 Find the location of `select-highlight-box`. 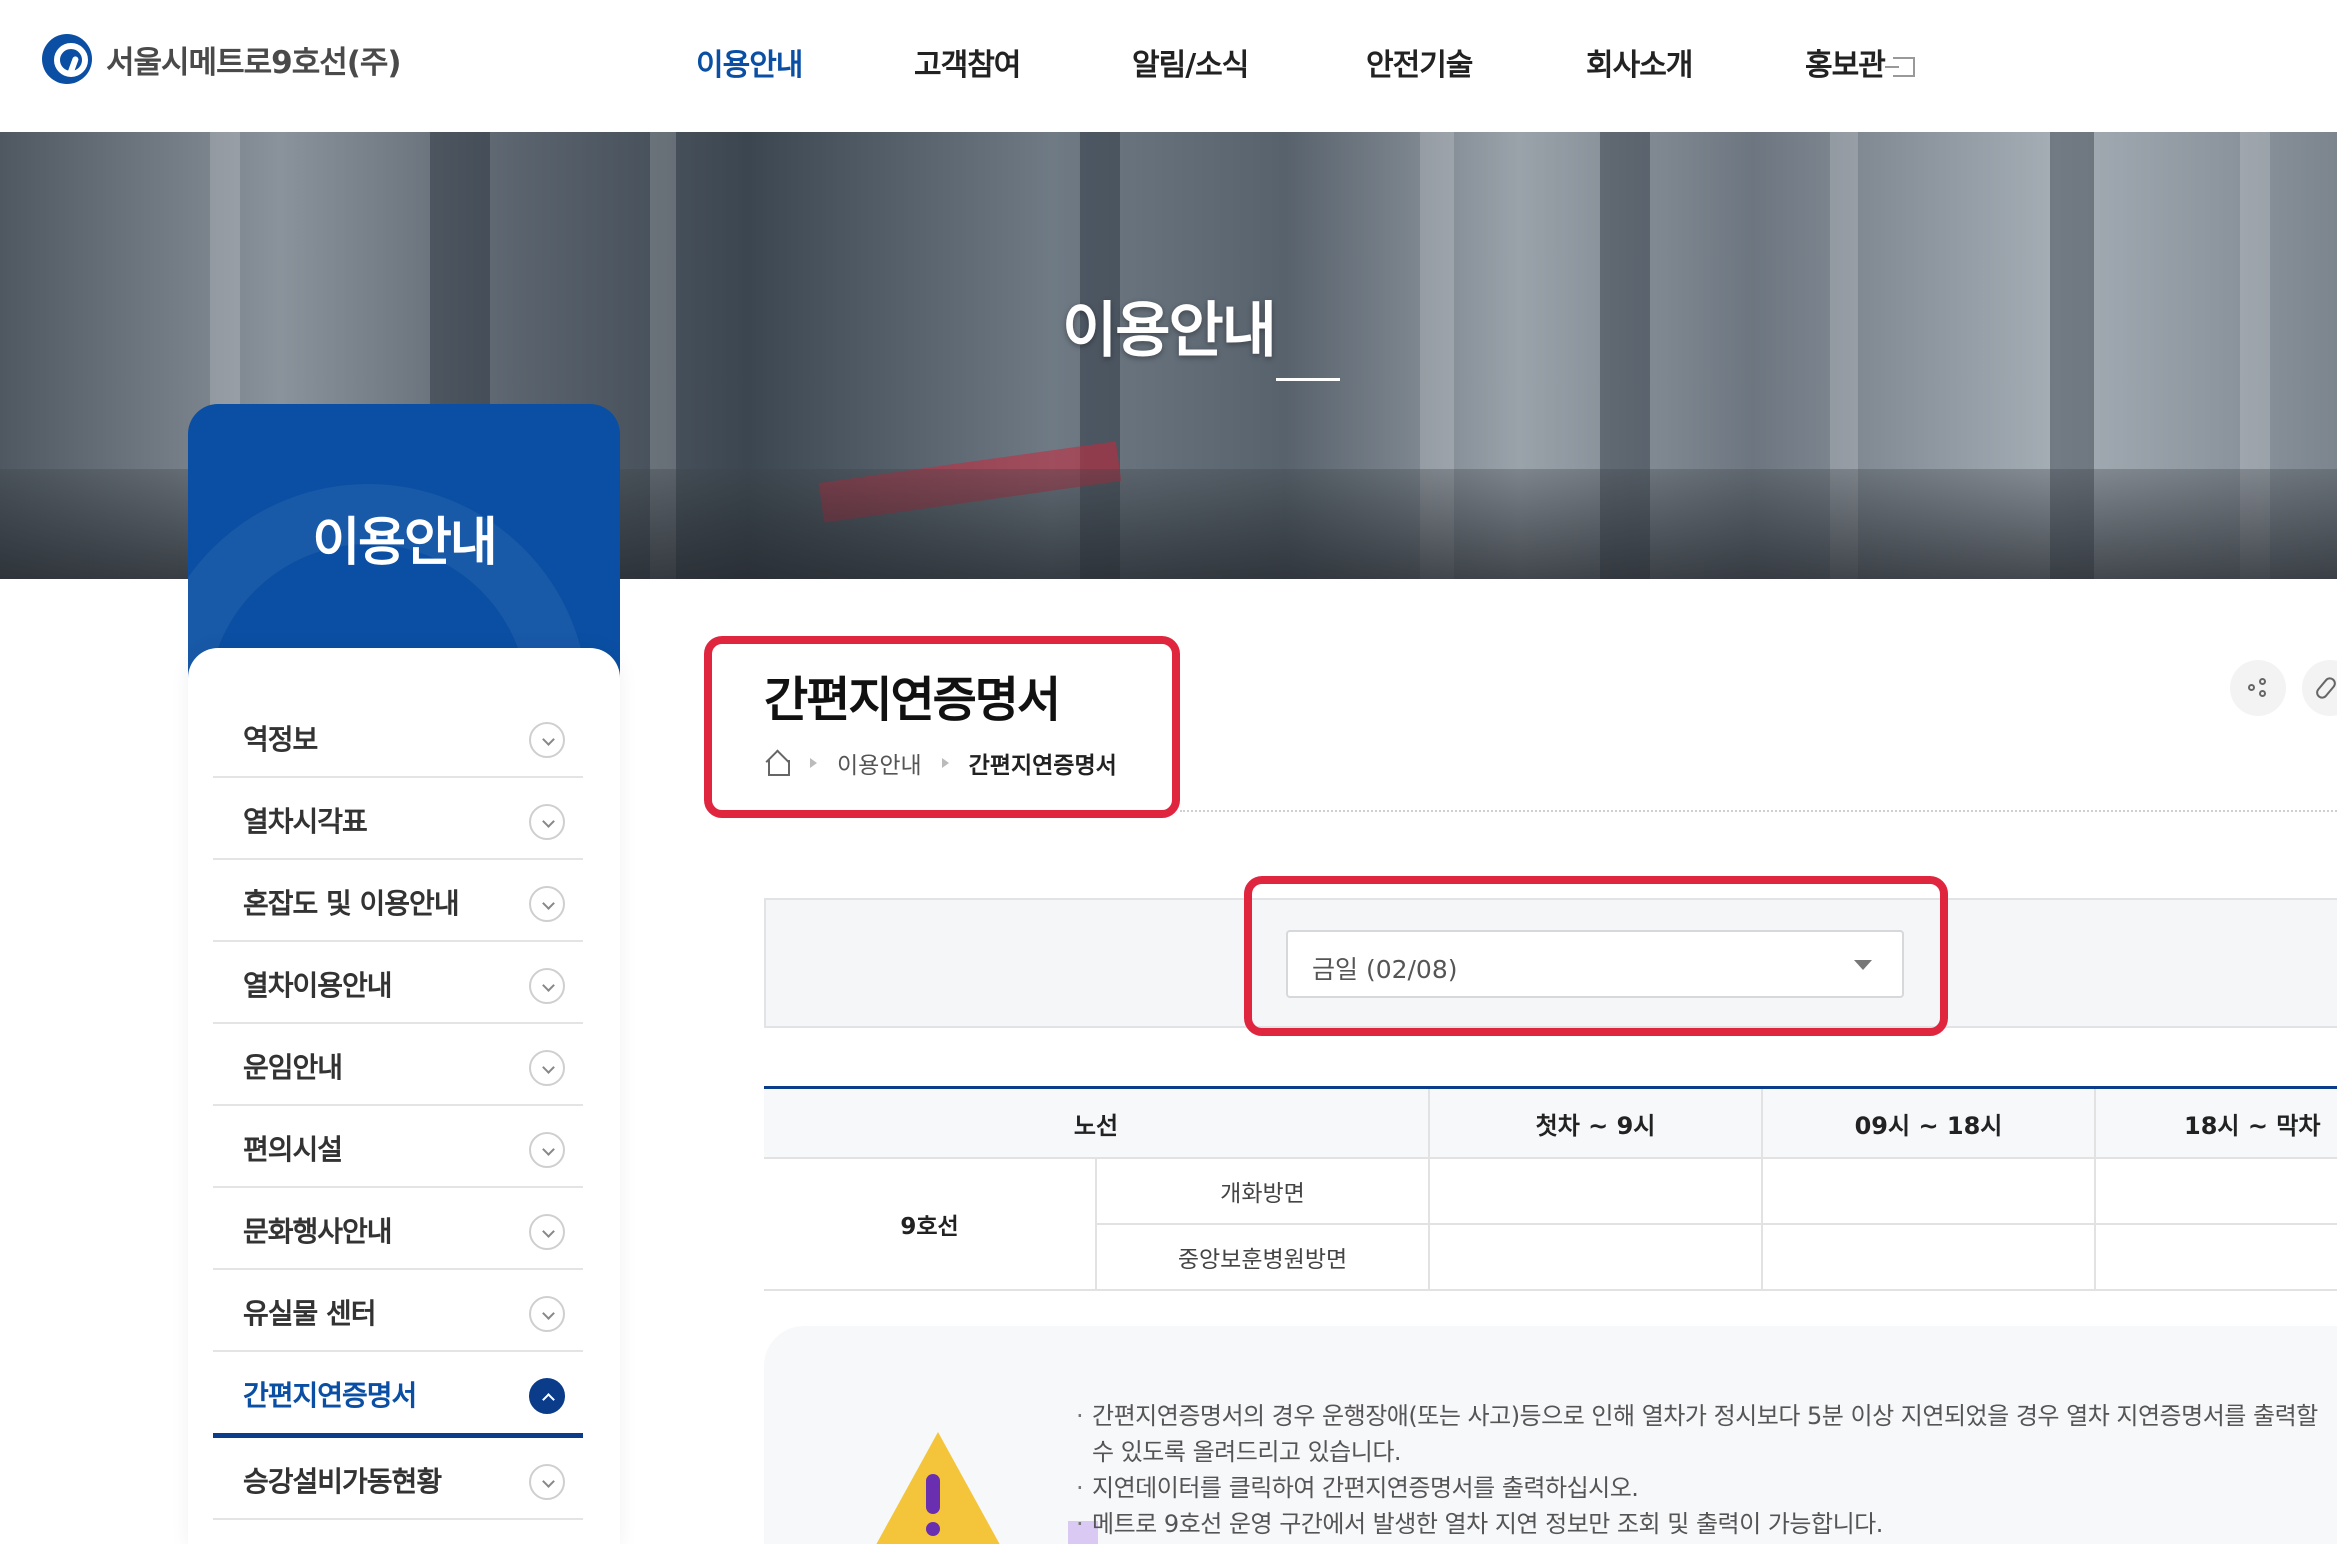

select-highlight-box is located at coordinates (1596, 956).